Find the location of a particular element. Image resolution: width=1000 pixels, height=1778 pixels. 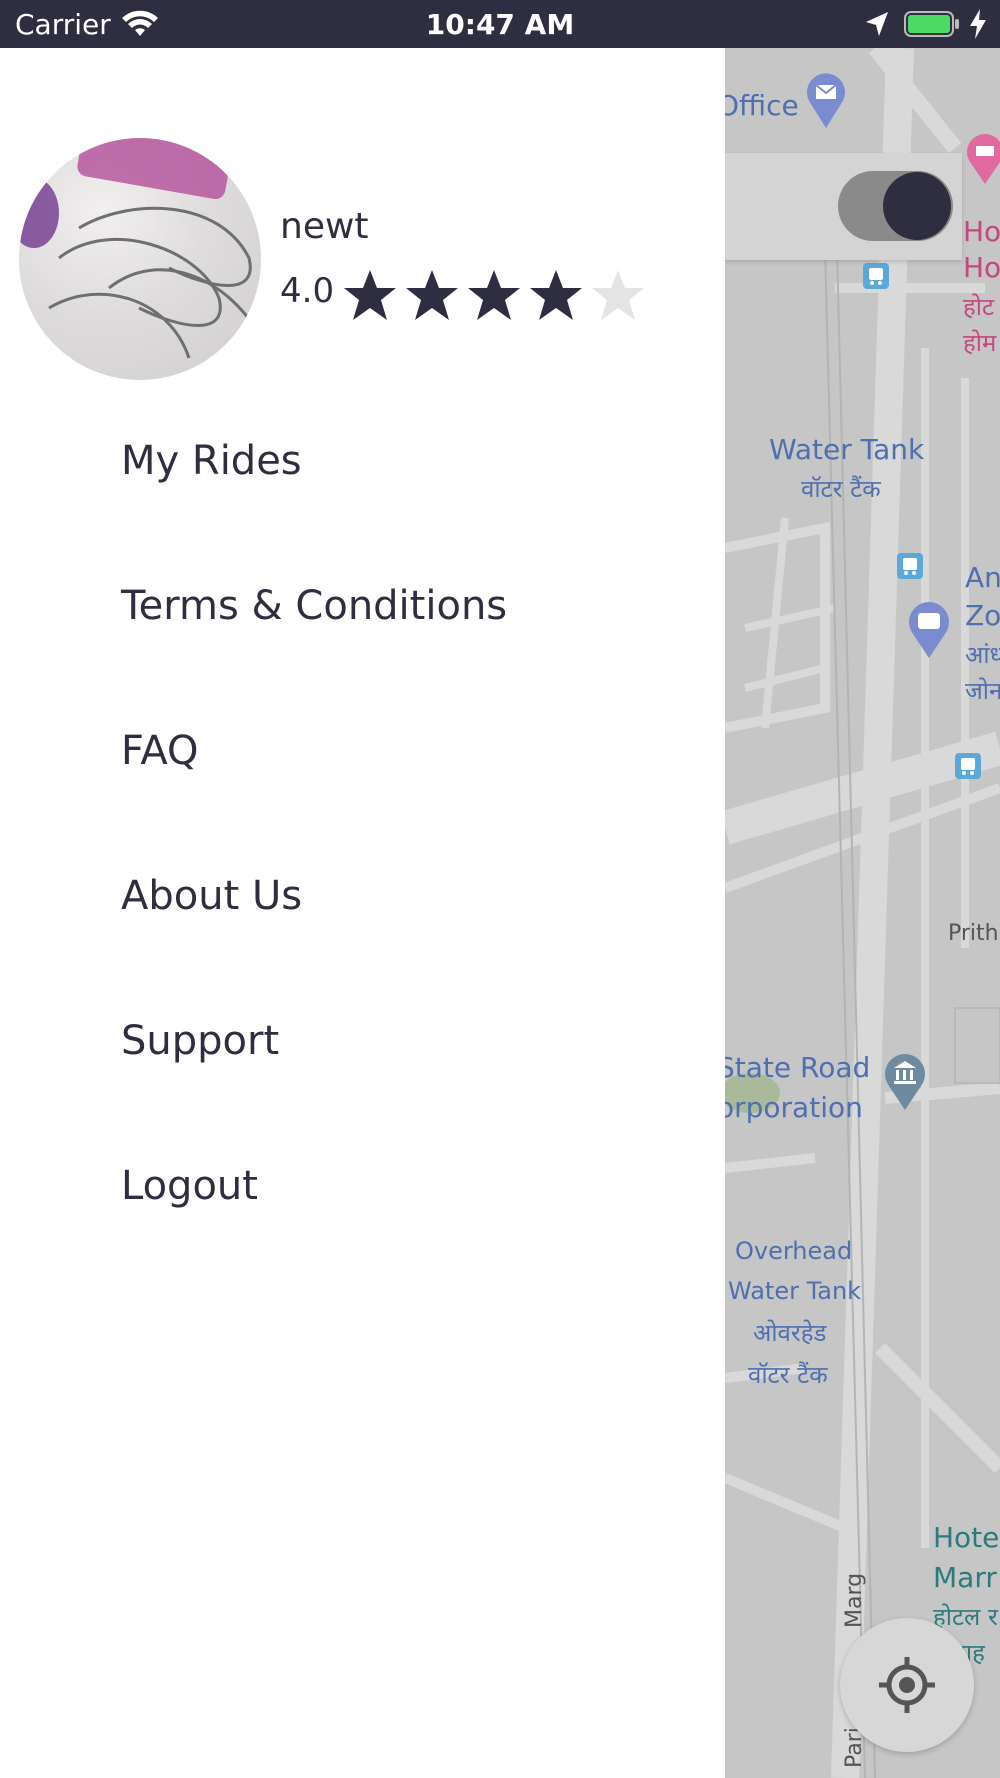

menu-item-support: Support is located at coordinates (200, 1041).